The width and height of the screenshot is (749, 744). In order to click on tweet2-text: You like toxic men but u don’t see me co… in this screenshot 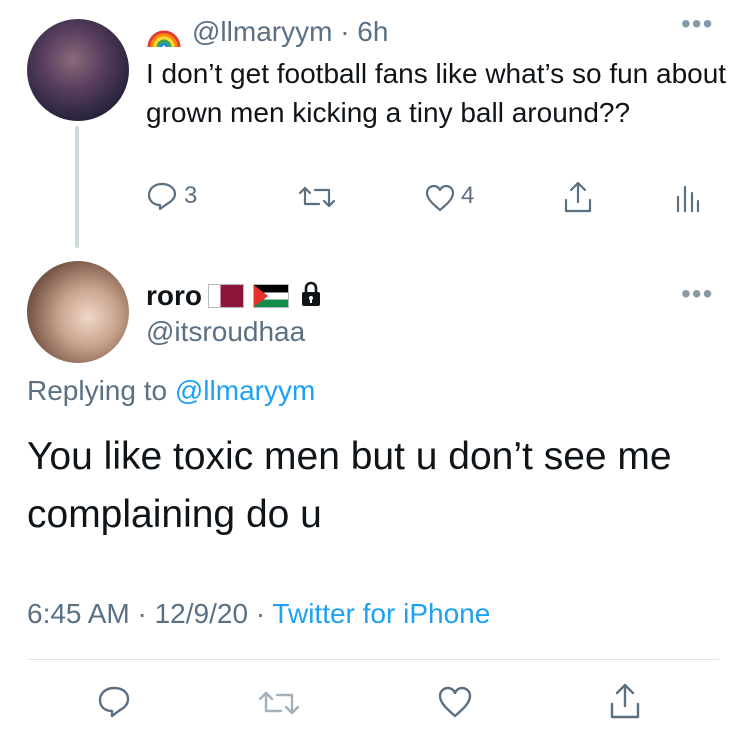, I will do `click(349, 485)`.